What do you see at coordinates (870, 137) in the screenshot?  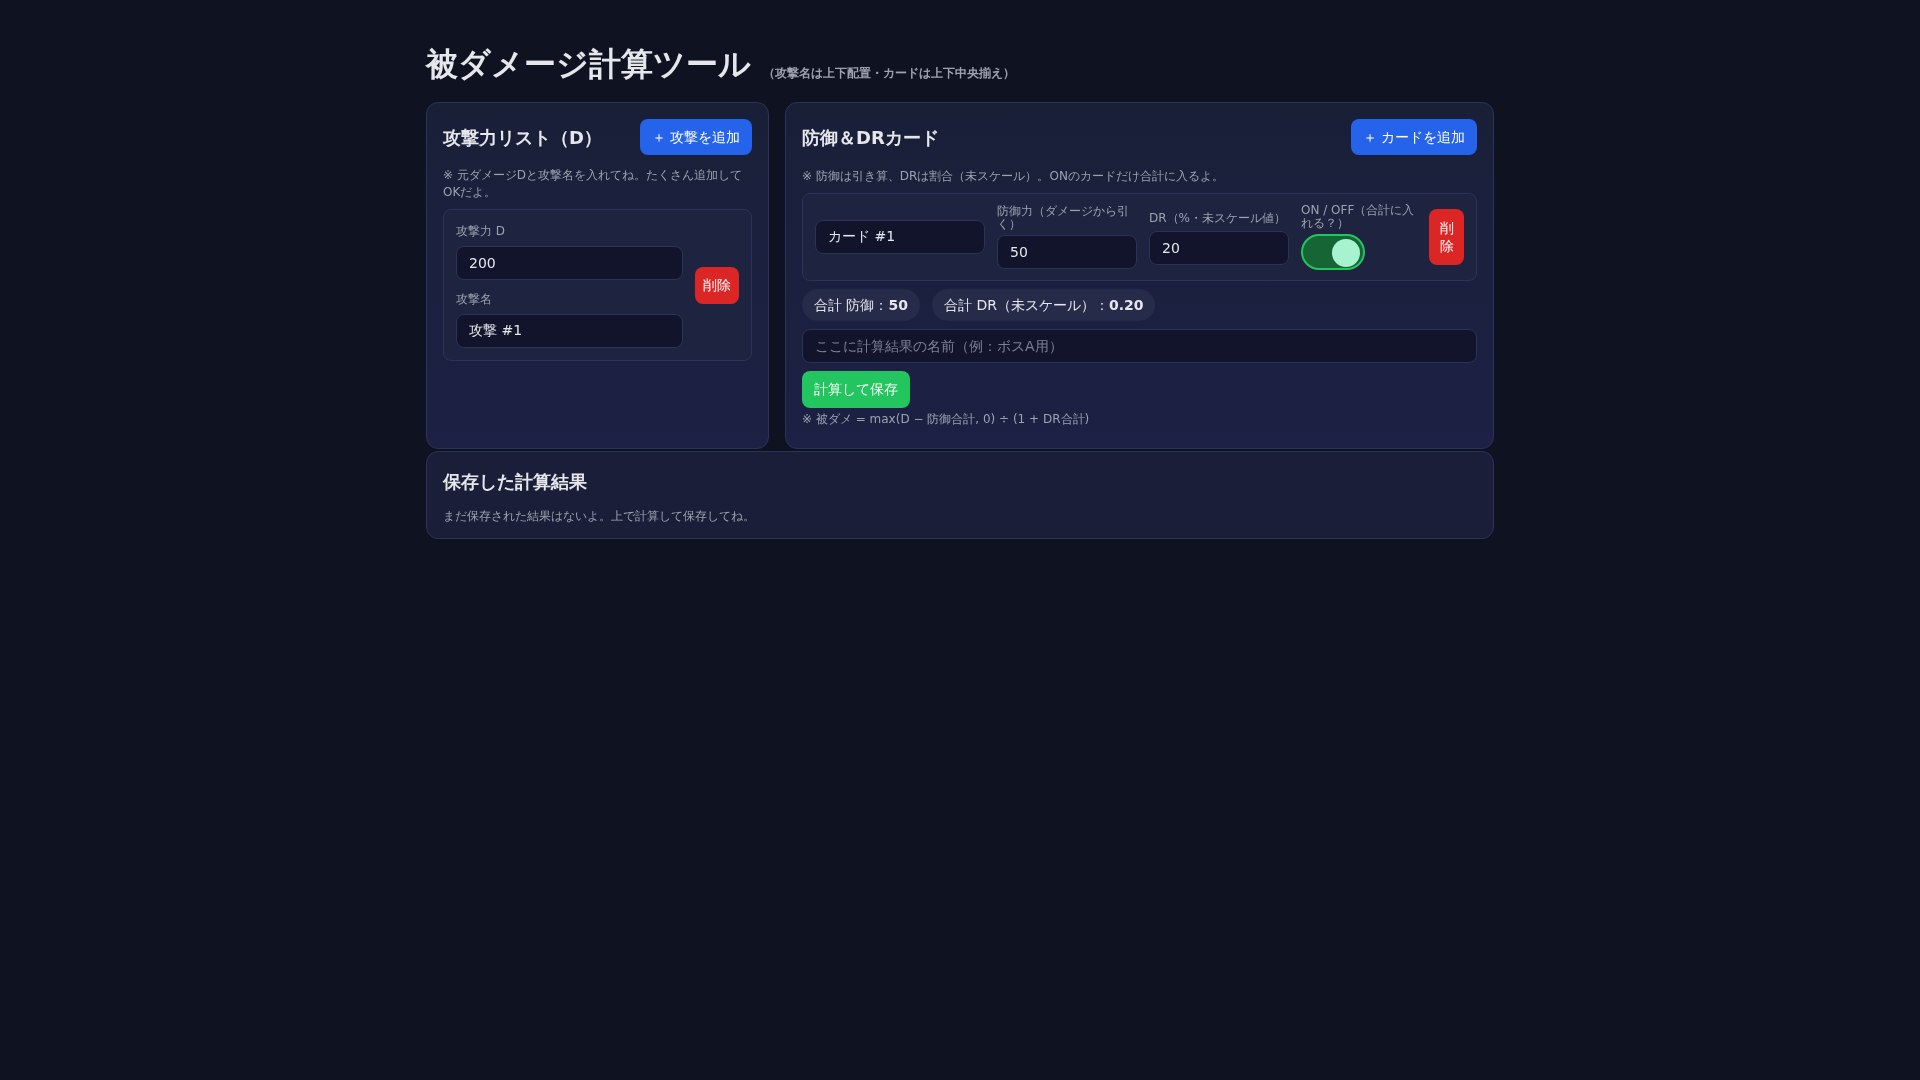 I see `panel-title: 防御＆DRカード` at bounding box center [870, 137].